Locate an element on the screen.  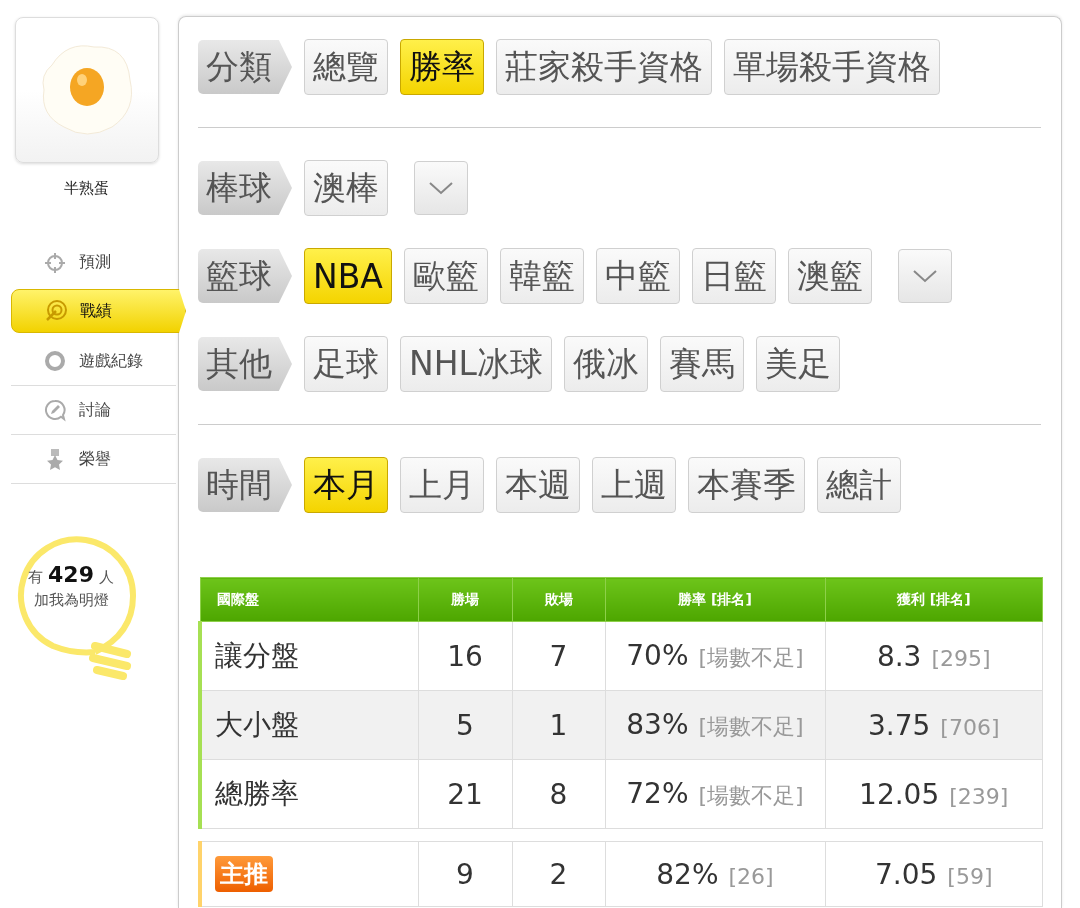
filter-chip: 總覽 is located at coordinates (346, 67).